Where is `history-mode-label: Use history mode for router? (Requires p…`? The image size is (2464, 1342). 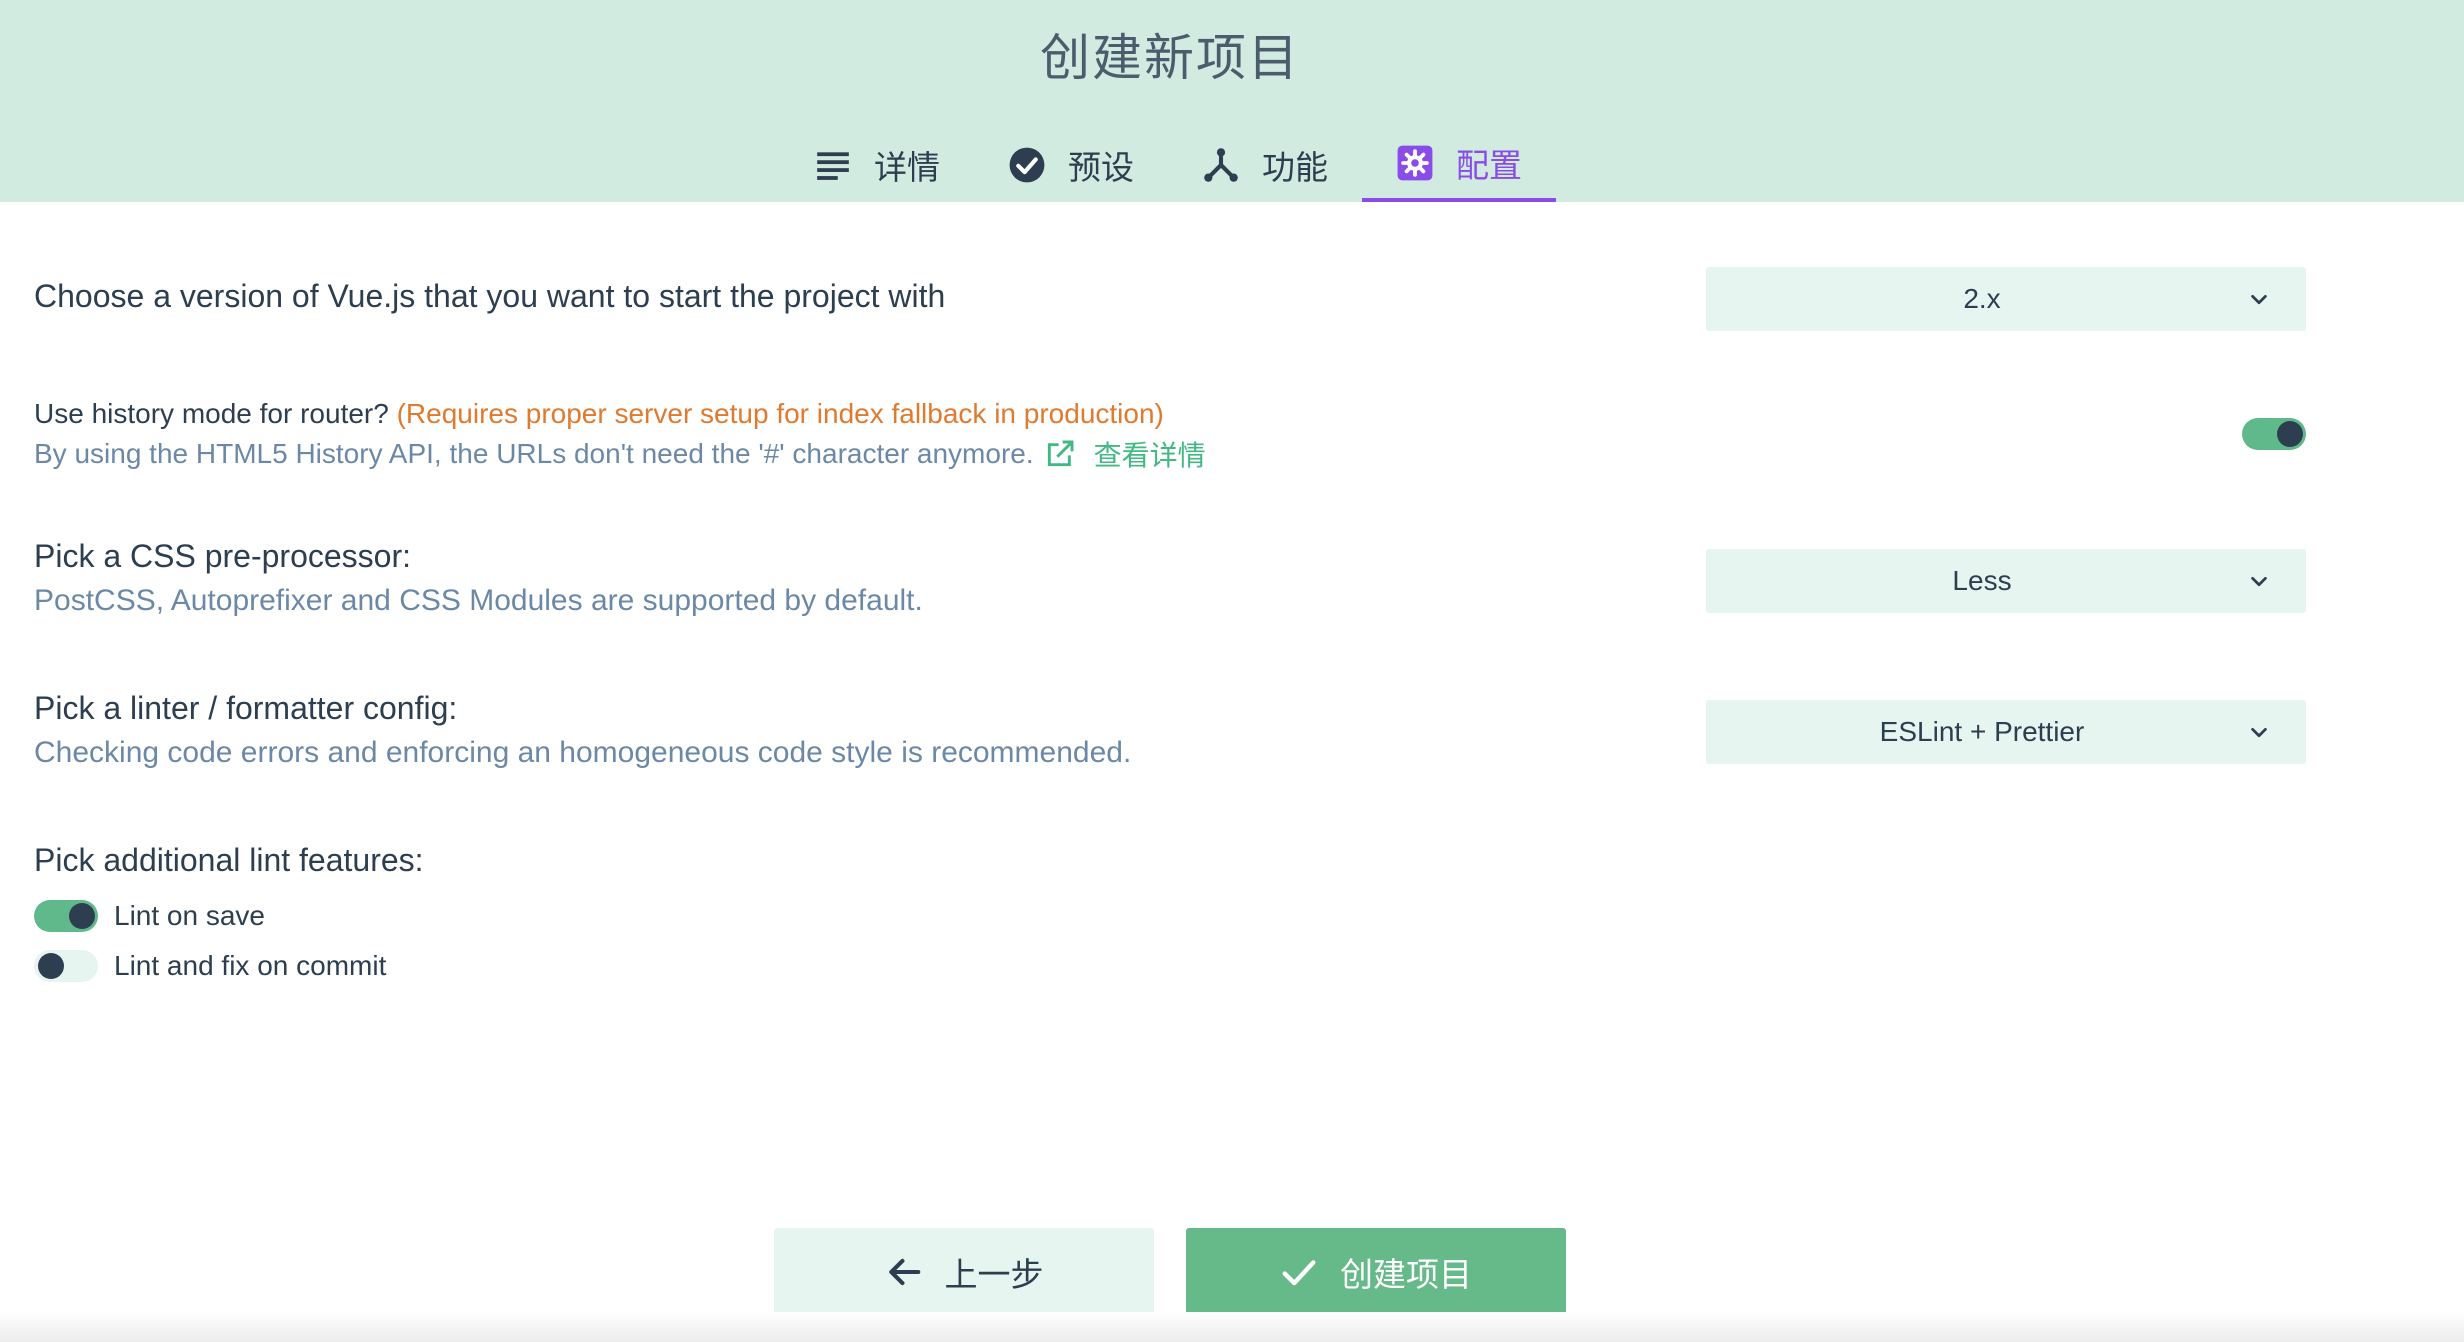 history-mode-label: Use history mode for router? (Requires p… is located at coordinates (599, 414).